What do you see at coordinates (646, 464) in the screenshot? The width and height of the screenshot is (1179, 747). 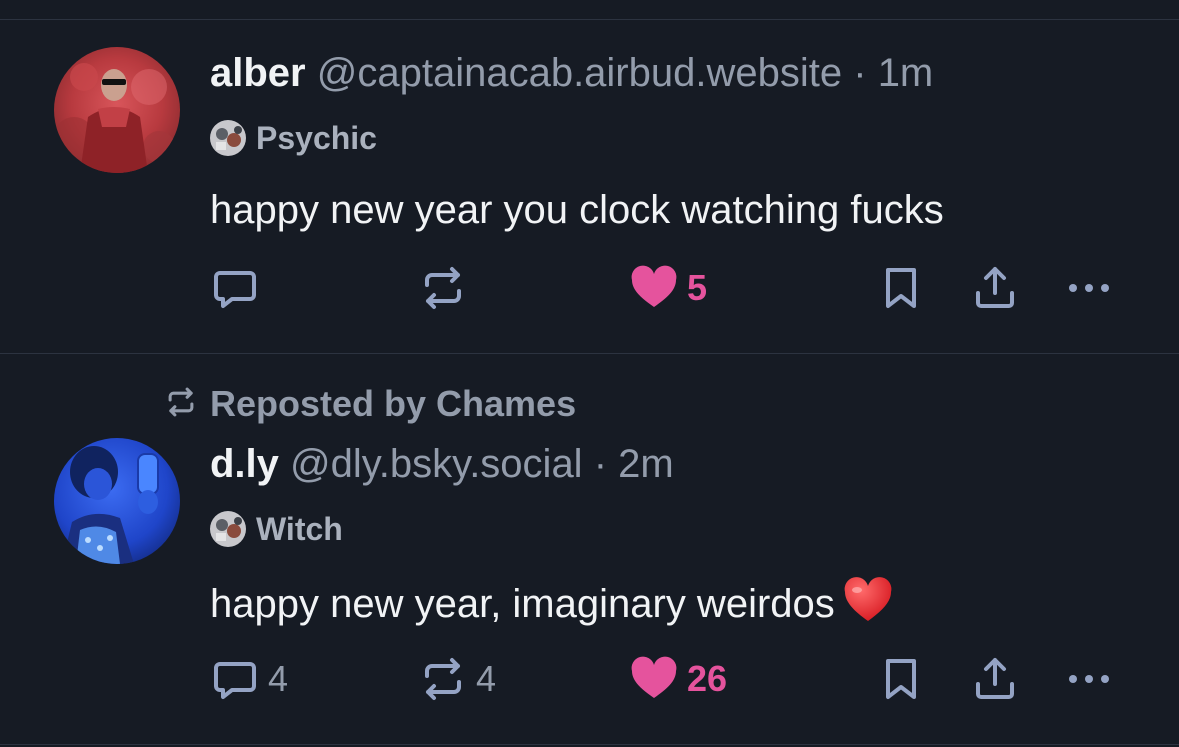 I see `timestamp: 2m` at bounding box center [646, 464].